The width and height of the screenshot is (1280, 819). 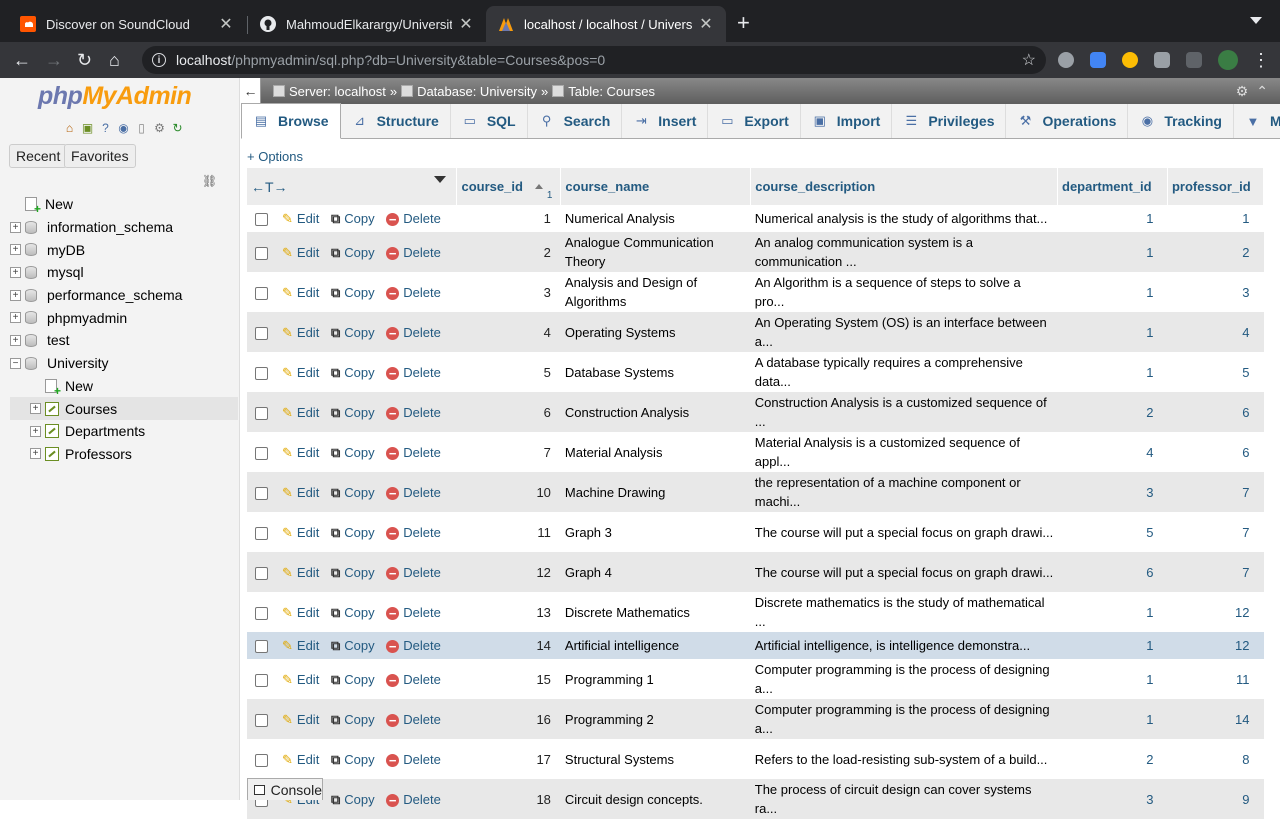 What do you see at coordinates (1215, 679) in the screenshot?
I see `cell-professor-id: 11` at bounding box center [1215, 679].